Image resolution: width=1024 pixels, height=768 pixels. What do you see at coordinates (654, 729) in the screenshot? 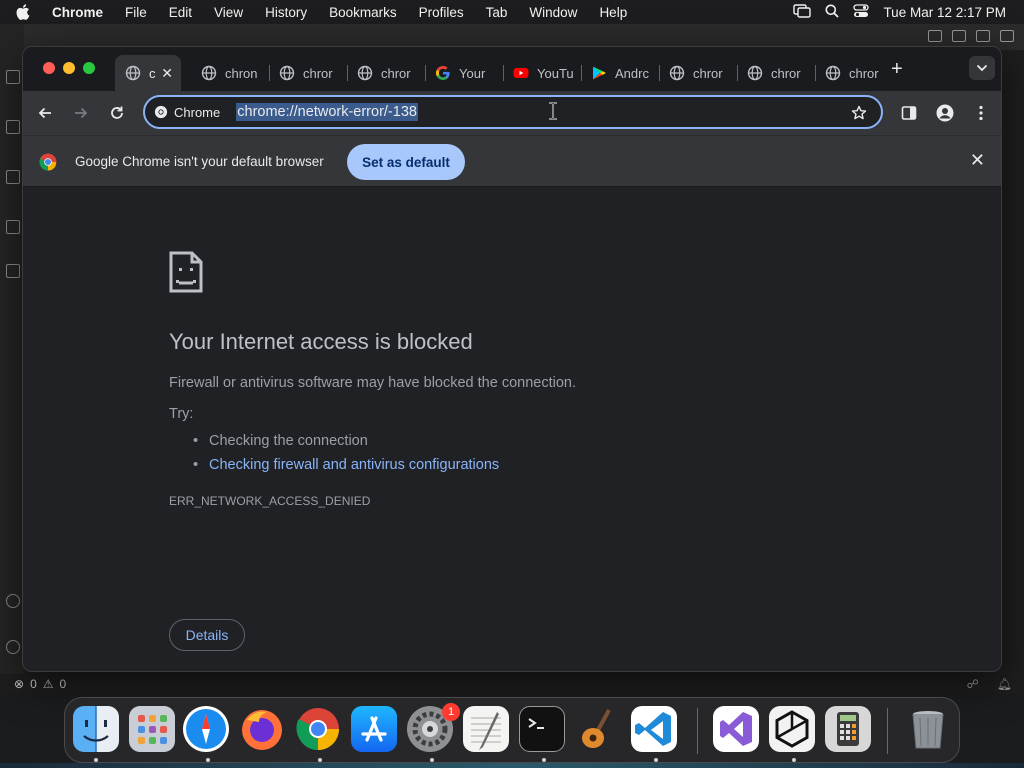
I see `vscode-icon` at bounding box center [654, 729].